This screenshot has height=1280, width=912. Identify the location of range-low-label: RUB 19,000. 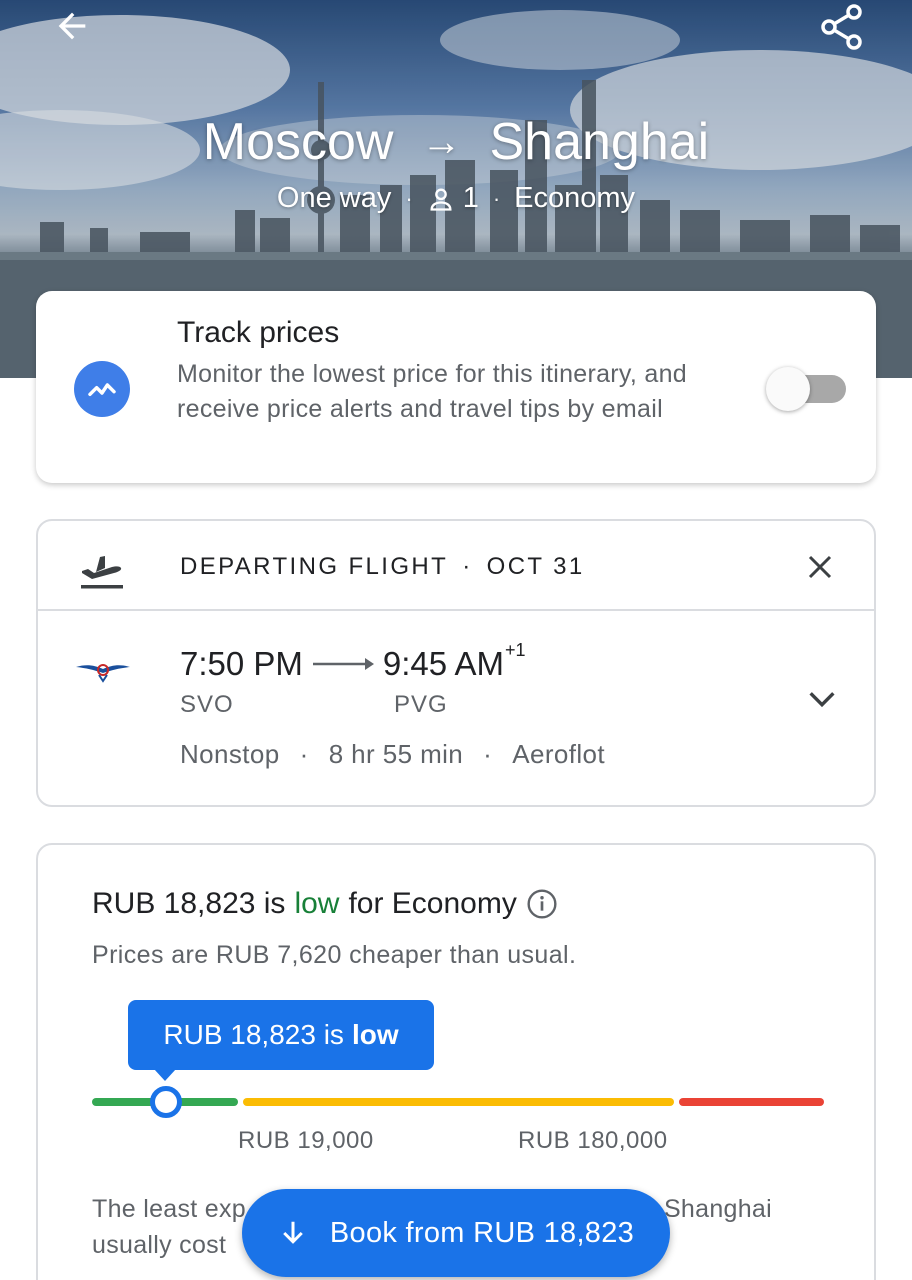
(306, 1140).